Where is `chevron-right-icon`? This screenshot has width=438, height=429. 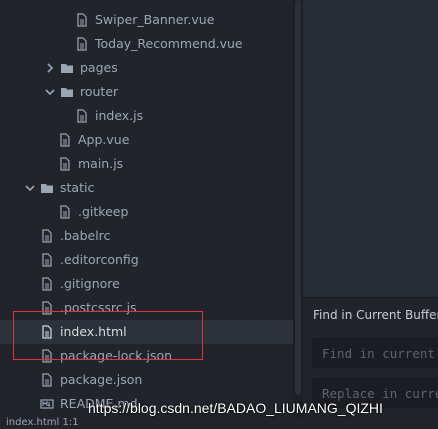
chevron-right-icon is located at coordinates (50, 68).